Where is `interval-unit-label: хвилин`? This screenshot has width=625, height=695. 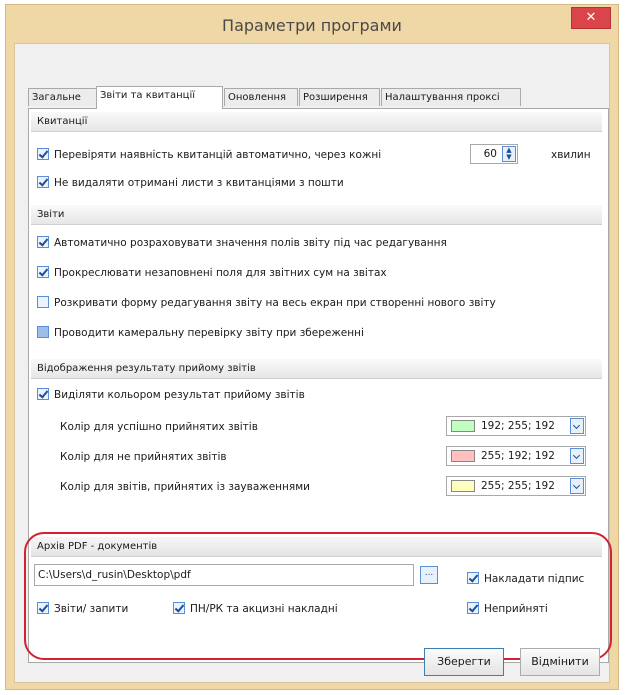 interval-unit-label: хвилин is located at coordinates (571, 155).